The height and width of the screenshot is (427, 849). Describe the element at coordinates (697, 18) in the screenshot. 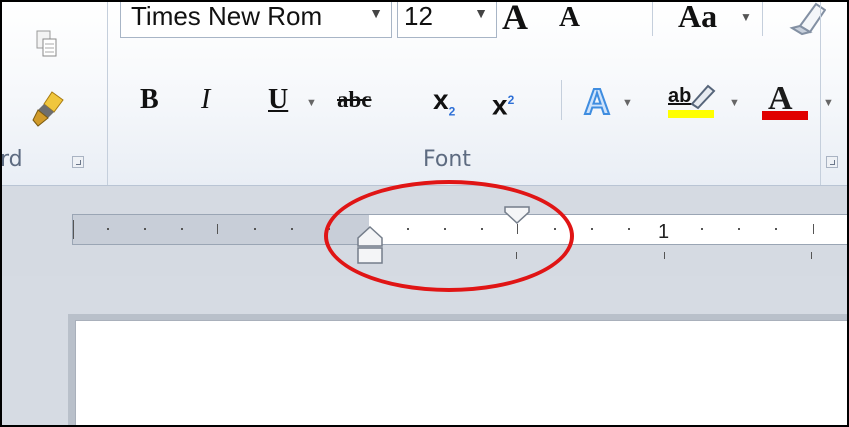

I see `change-case-button: Aa` at that location.